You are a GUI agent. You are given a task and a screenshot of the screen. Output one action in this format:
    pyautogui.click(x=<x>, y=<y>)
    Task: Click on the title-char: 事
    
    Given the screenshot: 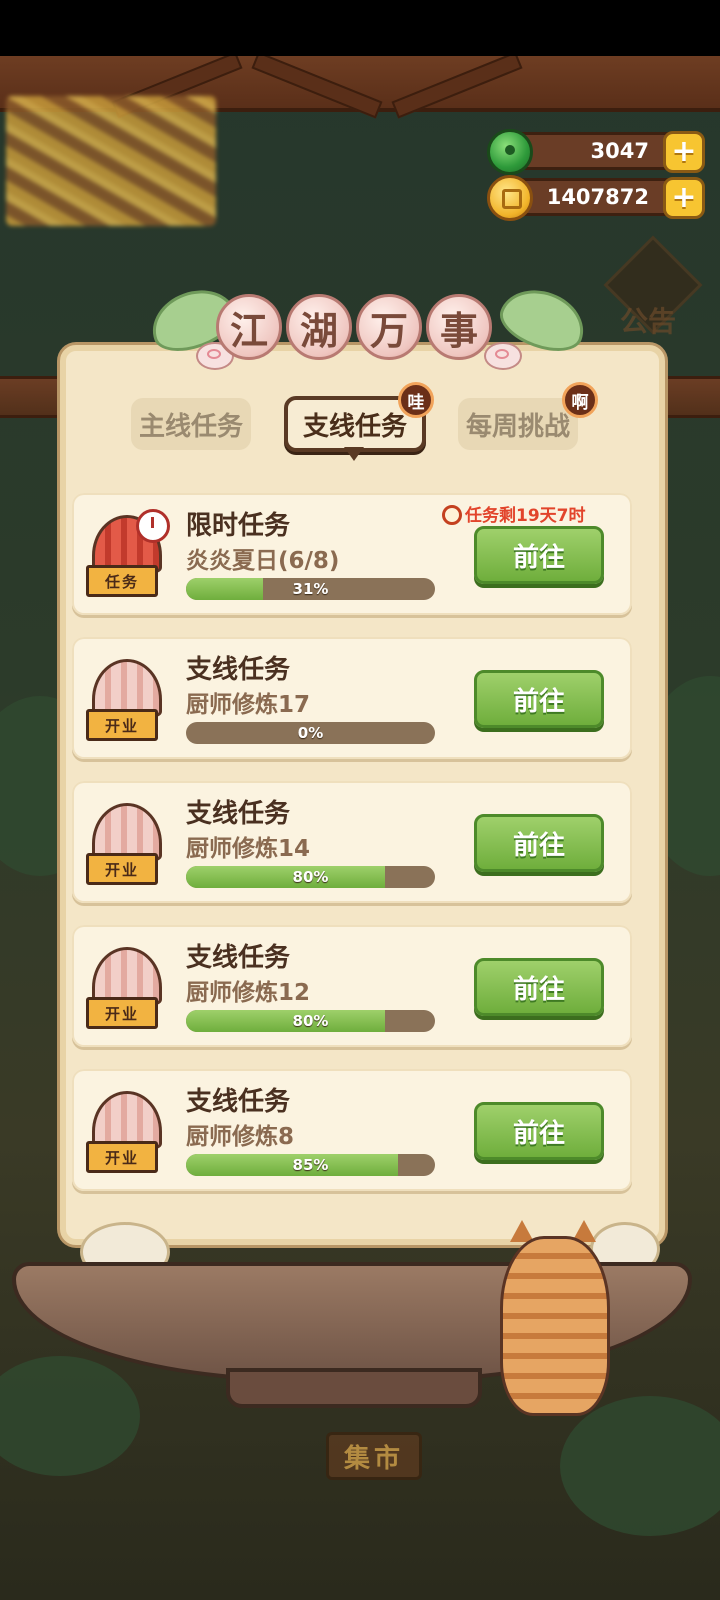 What is the action you would take?
    pyautogui.click(x=459, y=327)
    